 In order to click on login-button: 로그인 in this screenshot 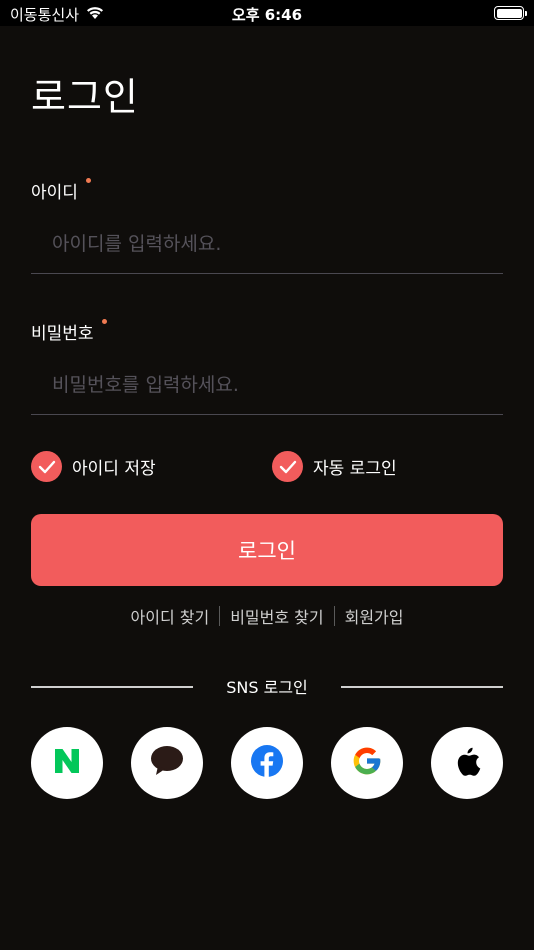, I will do `click(267, 550)`.